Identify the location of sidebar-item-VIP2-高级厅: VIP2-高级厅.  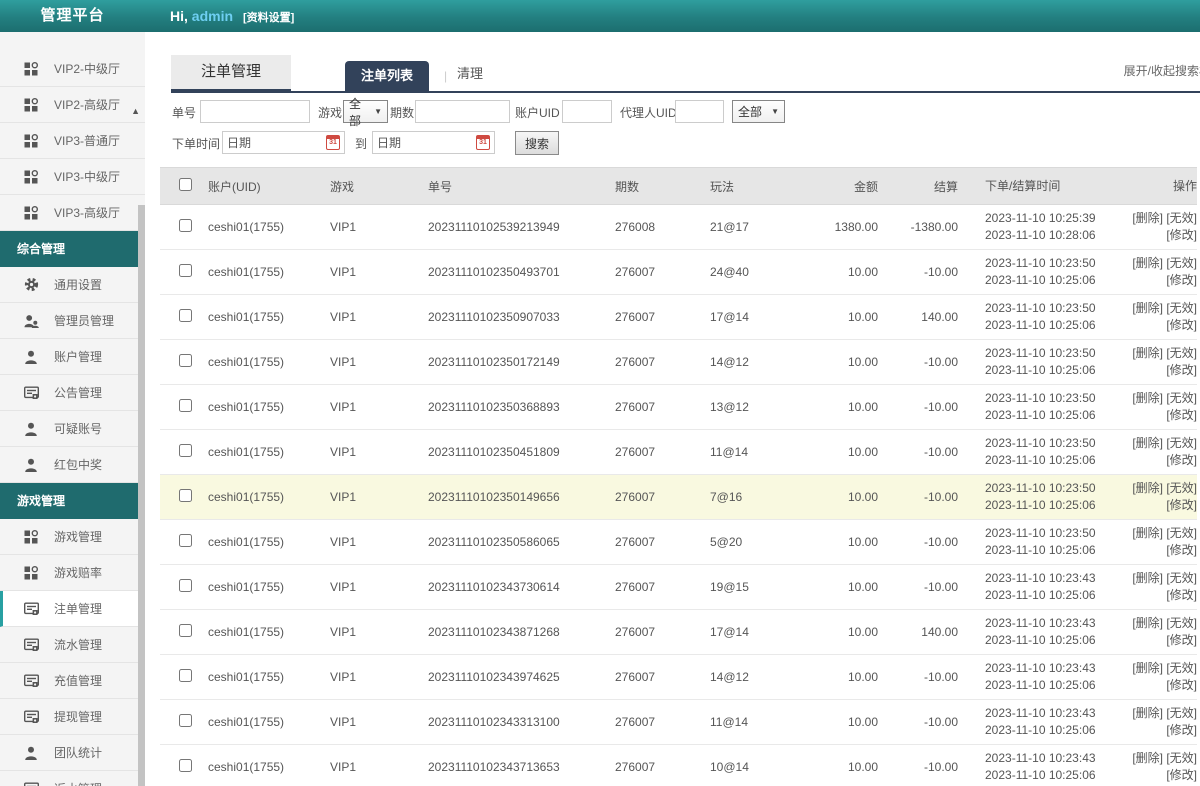
(72, 105).